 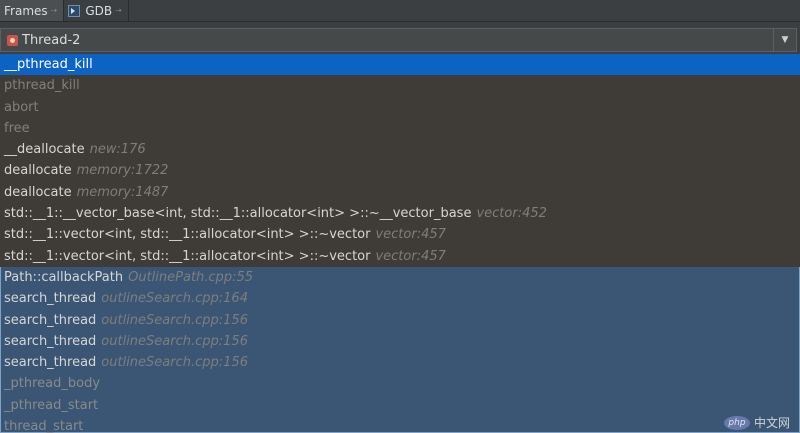 What do you see at coordinates (64, 277) in the screenshot?
I see `frame-function: Path::callbackPath` at bounding box center [64, 277].